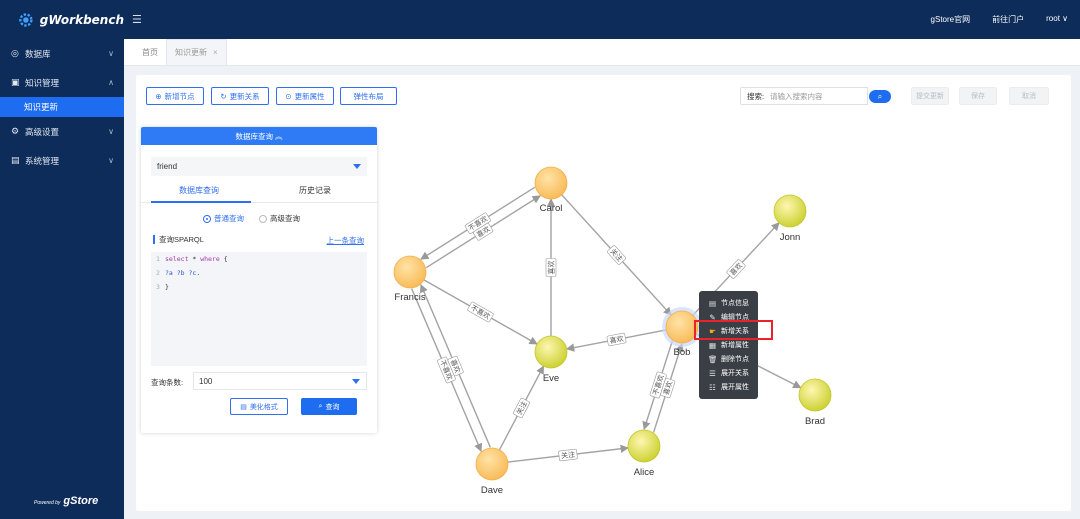 Image resolution: width=1080 pixels, height=519 pixels. I want to click on context-menu-label: 节点信息, so click(735, 303).